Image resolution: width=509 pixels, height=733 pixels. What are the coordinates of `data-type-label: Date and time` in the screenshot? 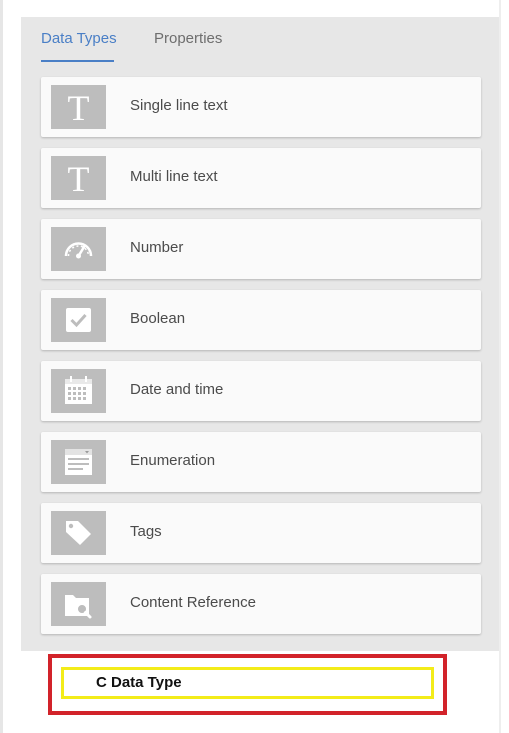 It's located at (177, 389).